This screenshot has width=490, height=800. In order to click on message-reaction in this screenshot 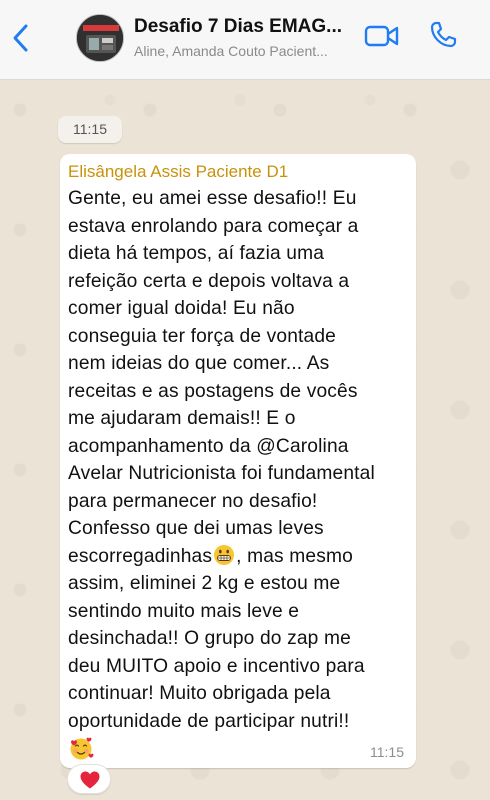, I will do `click(89, 779)`.